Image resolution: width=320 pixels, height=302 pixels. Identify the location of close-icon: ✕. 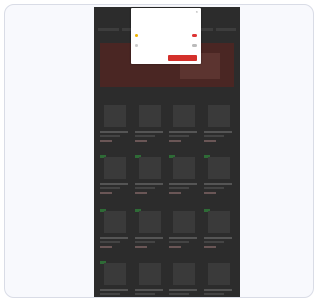
(196, 12).